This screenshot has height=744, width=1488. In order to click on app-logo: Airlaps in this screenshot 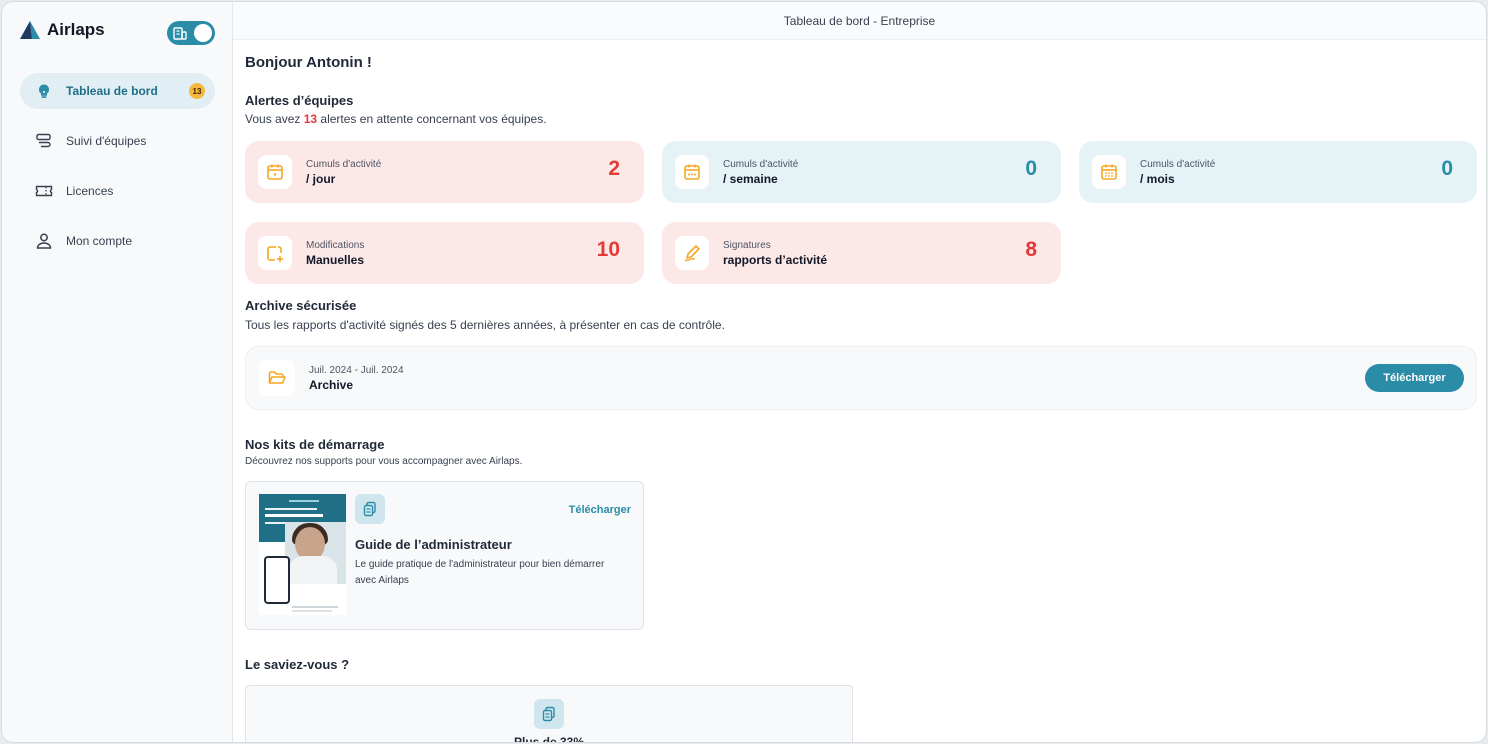, I will do `click(62, 30)`.